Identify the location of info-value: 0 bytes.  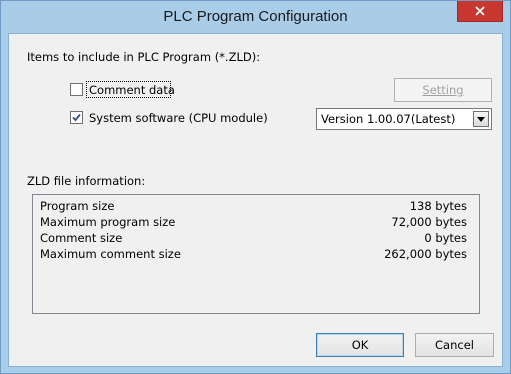
(445, 238).